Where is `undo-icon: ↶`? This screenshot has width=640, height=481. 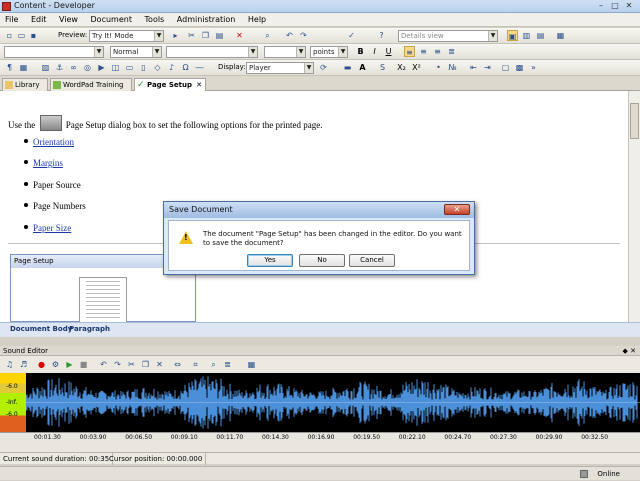
undo-icon: ↶ is located at coordinates (289, 35).